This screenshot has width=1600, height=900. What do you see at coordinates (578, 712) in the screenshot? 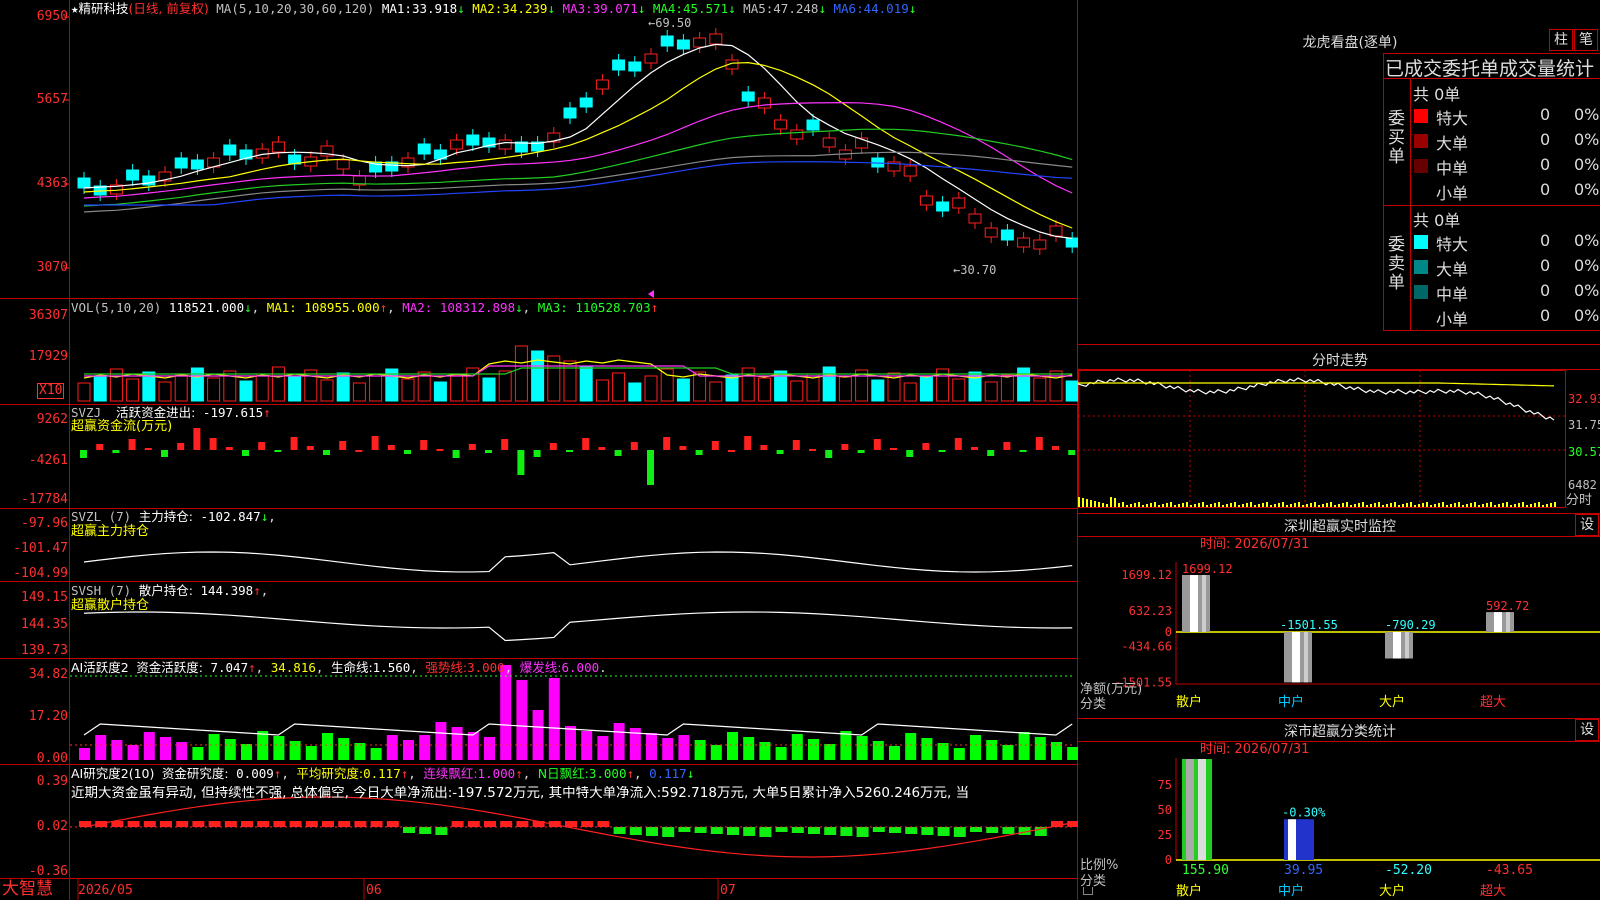
I see `activity-bars` at bounding box center [578, 712].